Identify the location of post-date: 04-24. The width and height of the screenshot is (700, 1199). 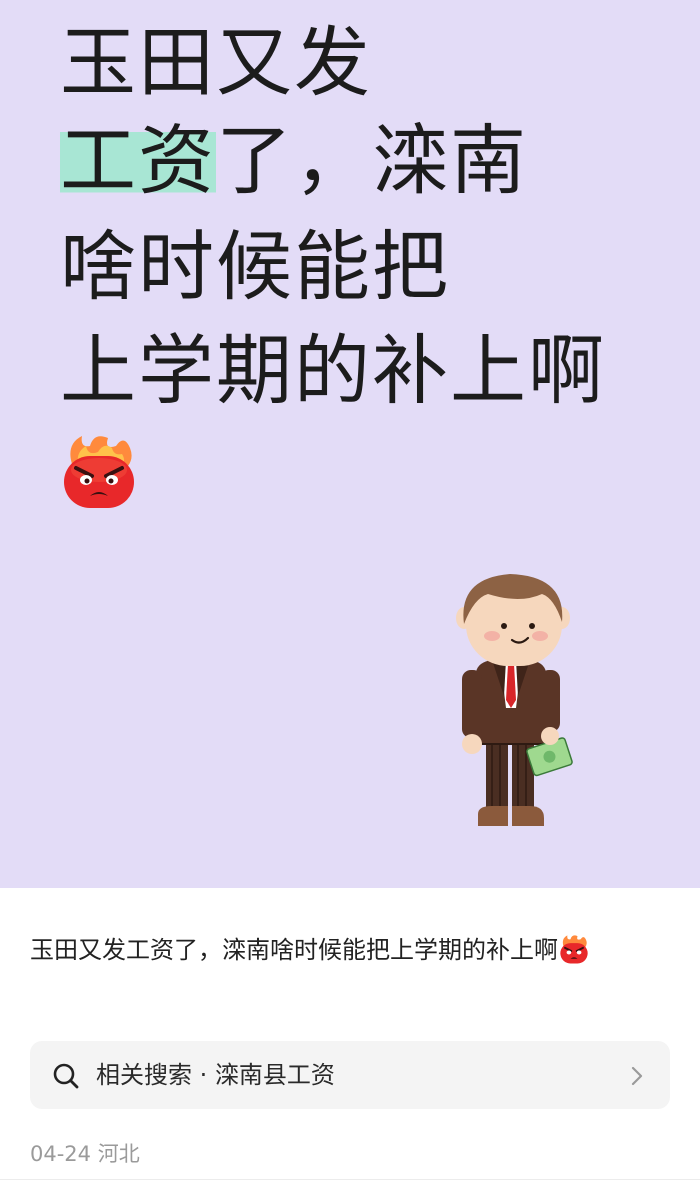
(61, 1154).